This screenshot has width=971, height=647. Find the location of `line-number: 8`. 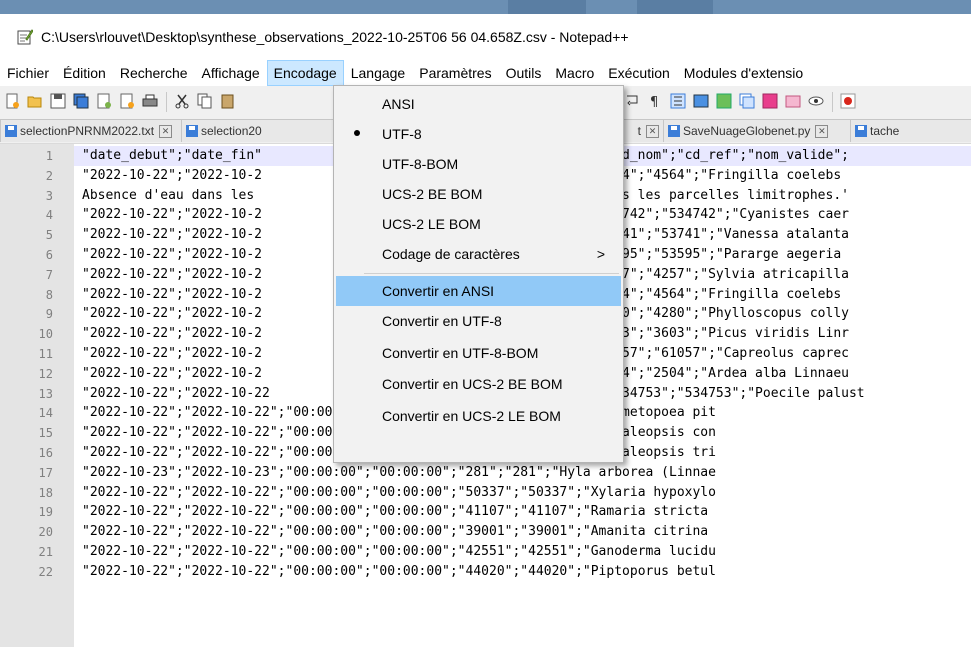

line-number: 8 is located at coordinates (49, 294).